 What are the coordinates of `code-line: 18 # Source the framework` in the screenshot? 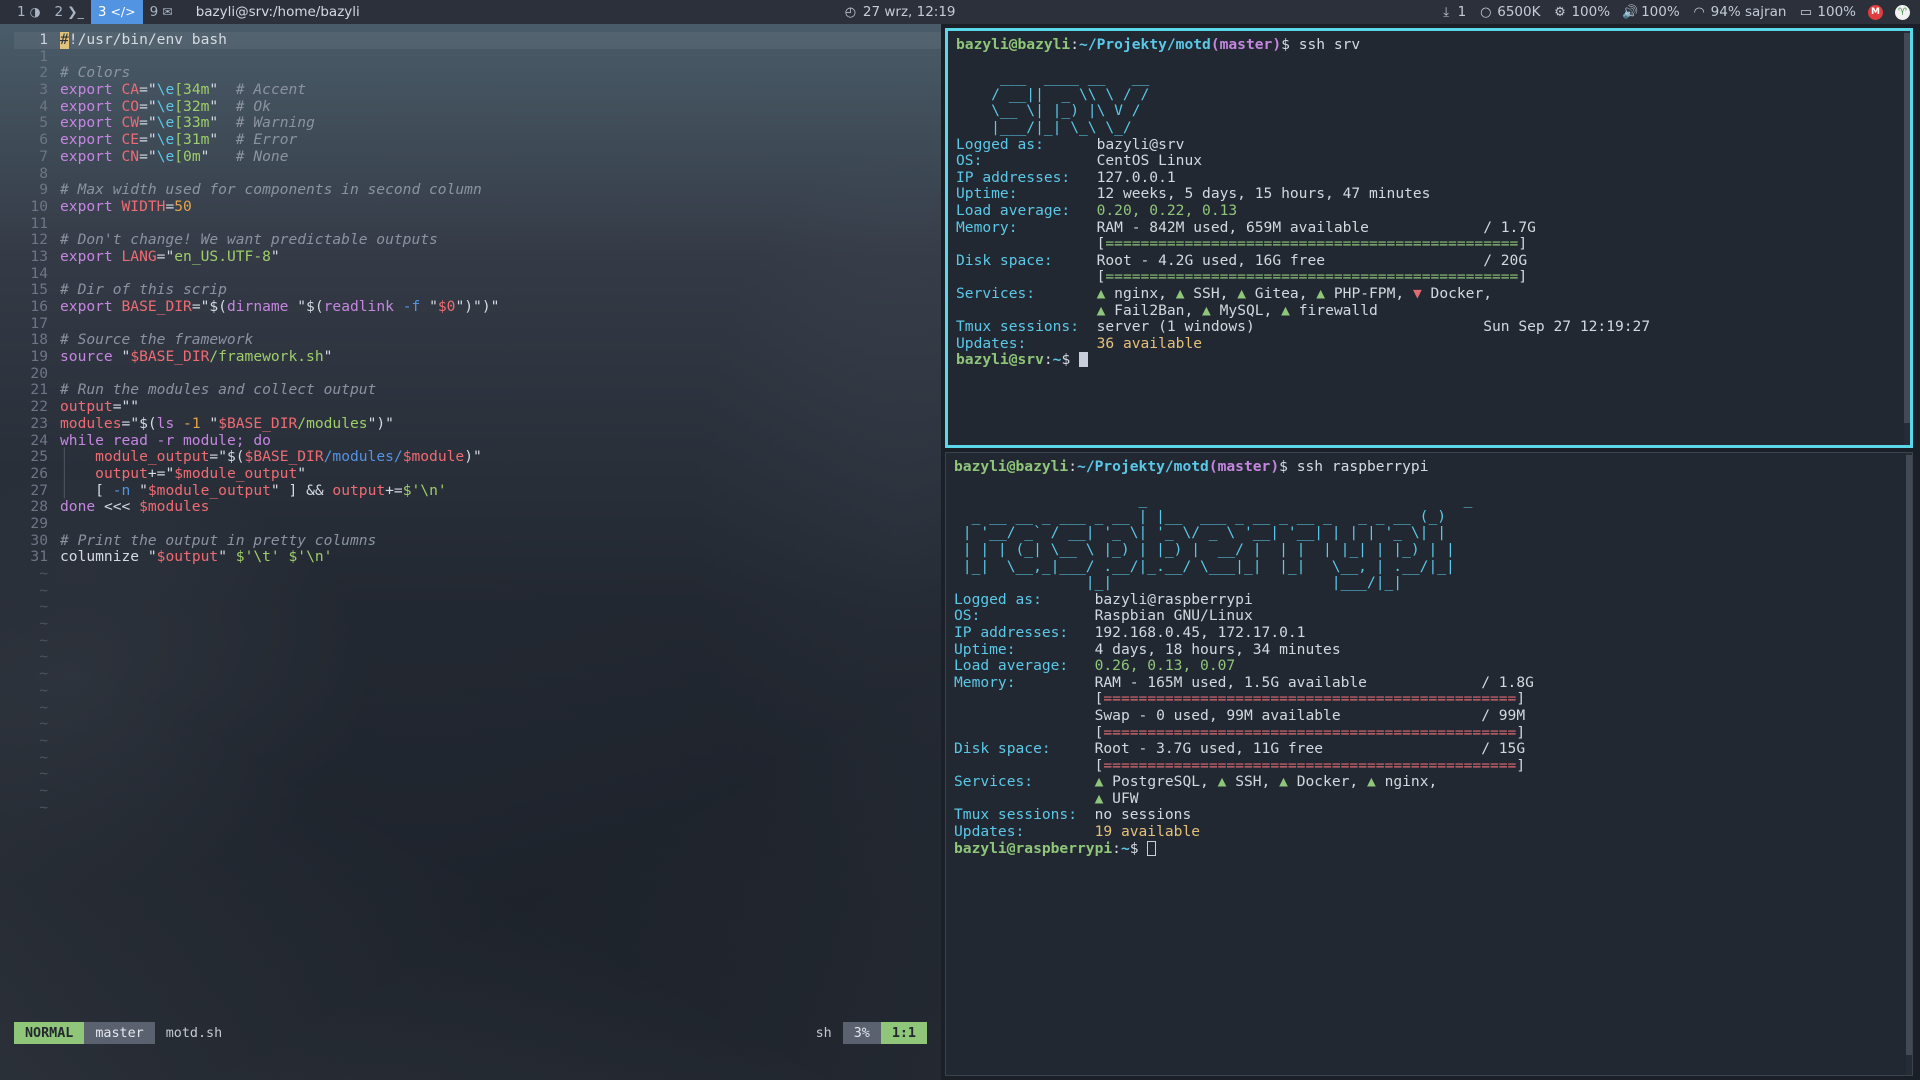 It's located at (477, 340).